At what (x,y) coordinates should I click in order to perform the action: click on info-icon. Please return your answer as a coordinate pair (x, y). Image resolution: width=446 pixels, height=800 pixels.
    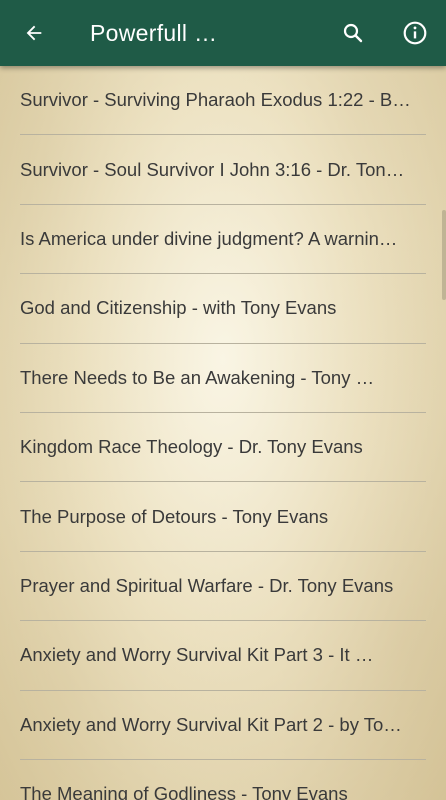
    Looking at the image, I should click on (415, 33).